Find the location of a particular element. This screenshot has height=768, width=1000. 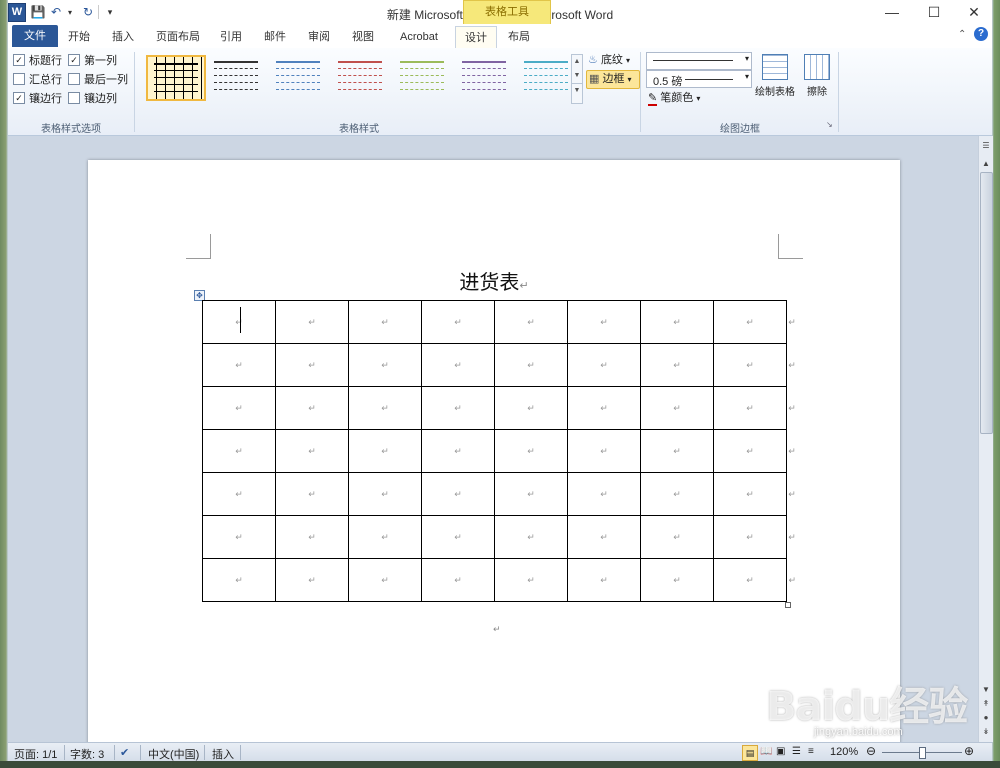

help-icon: ? is located at coordinates (981, 34).